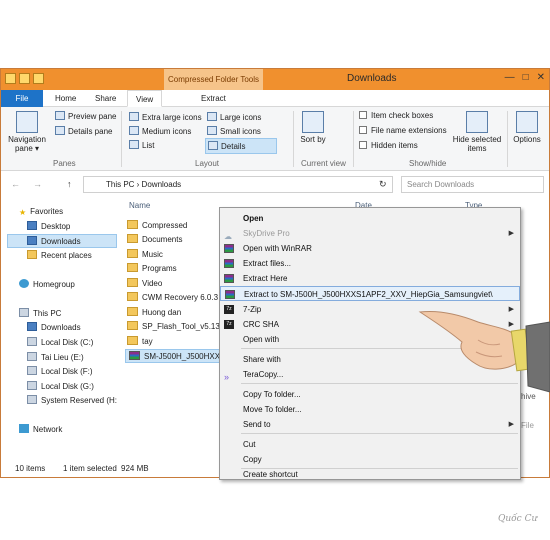 This screenshot has width=550, height=540. I want to click on nav-item-tai-lieu-e: Tai Lieu (E:), so click(55, 357).